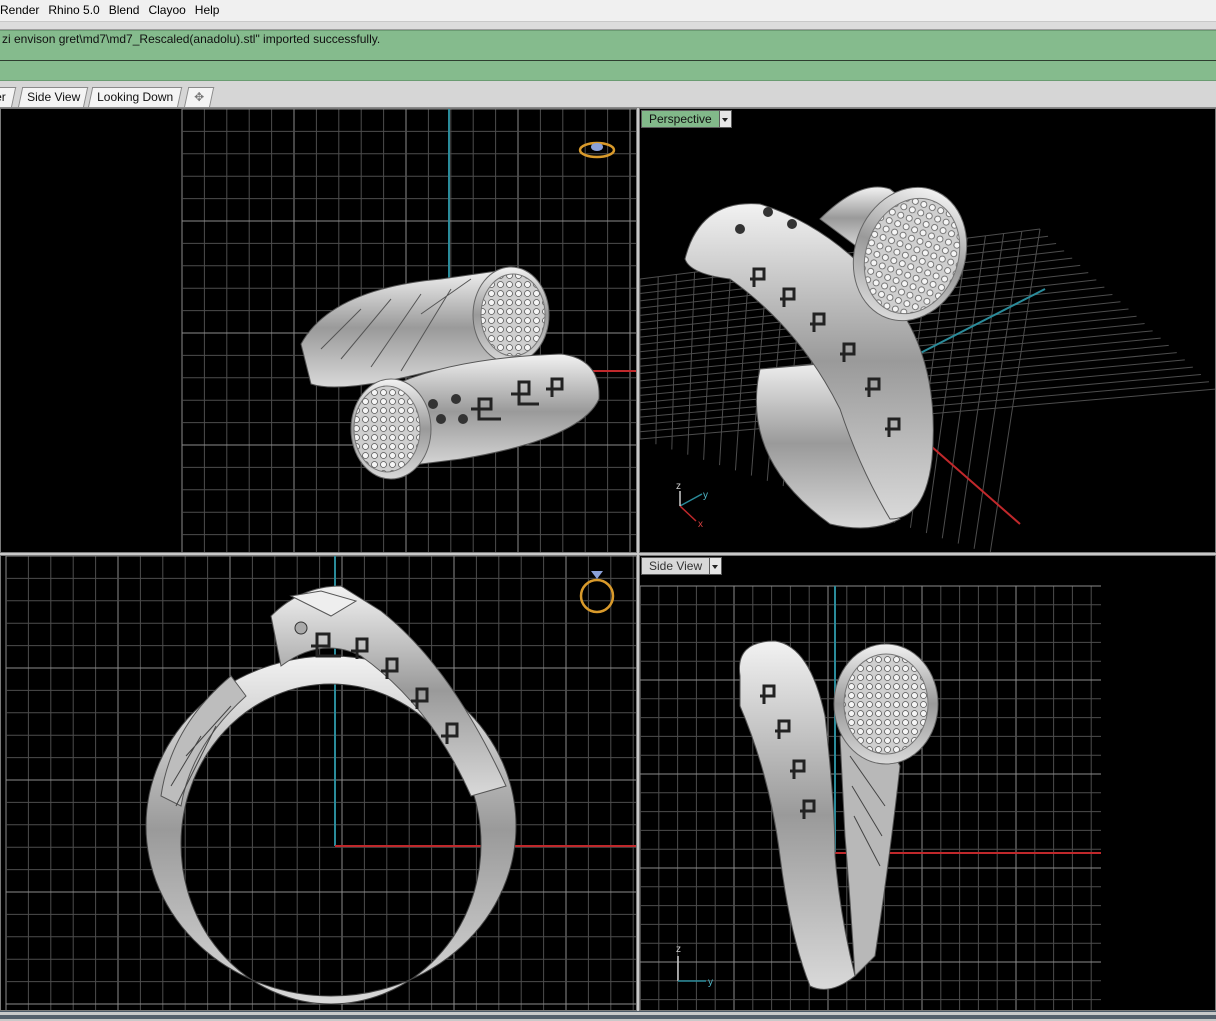  I want to click on tab-looking-down: Looking Down, so click(135, 97).